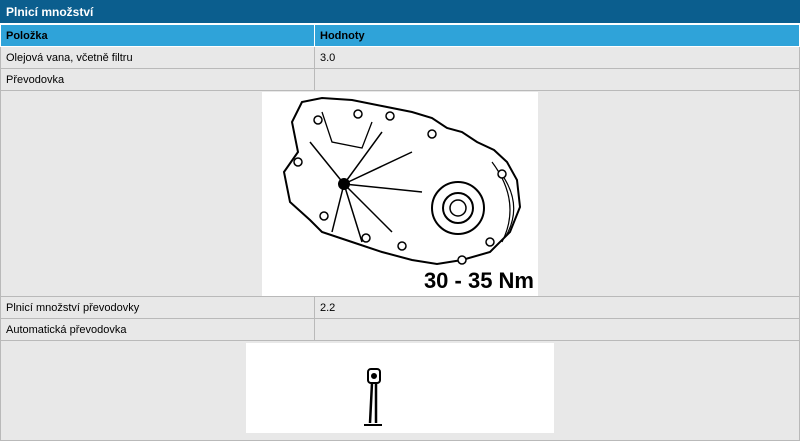 Image resolution: width=800 pixels, height=441 pixels. I want to click on table-row: Převodovka, so click(400, 79).